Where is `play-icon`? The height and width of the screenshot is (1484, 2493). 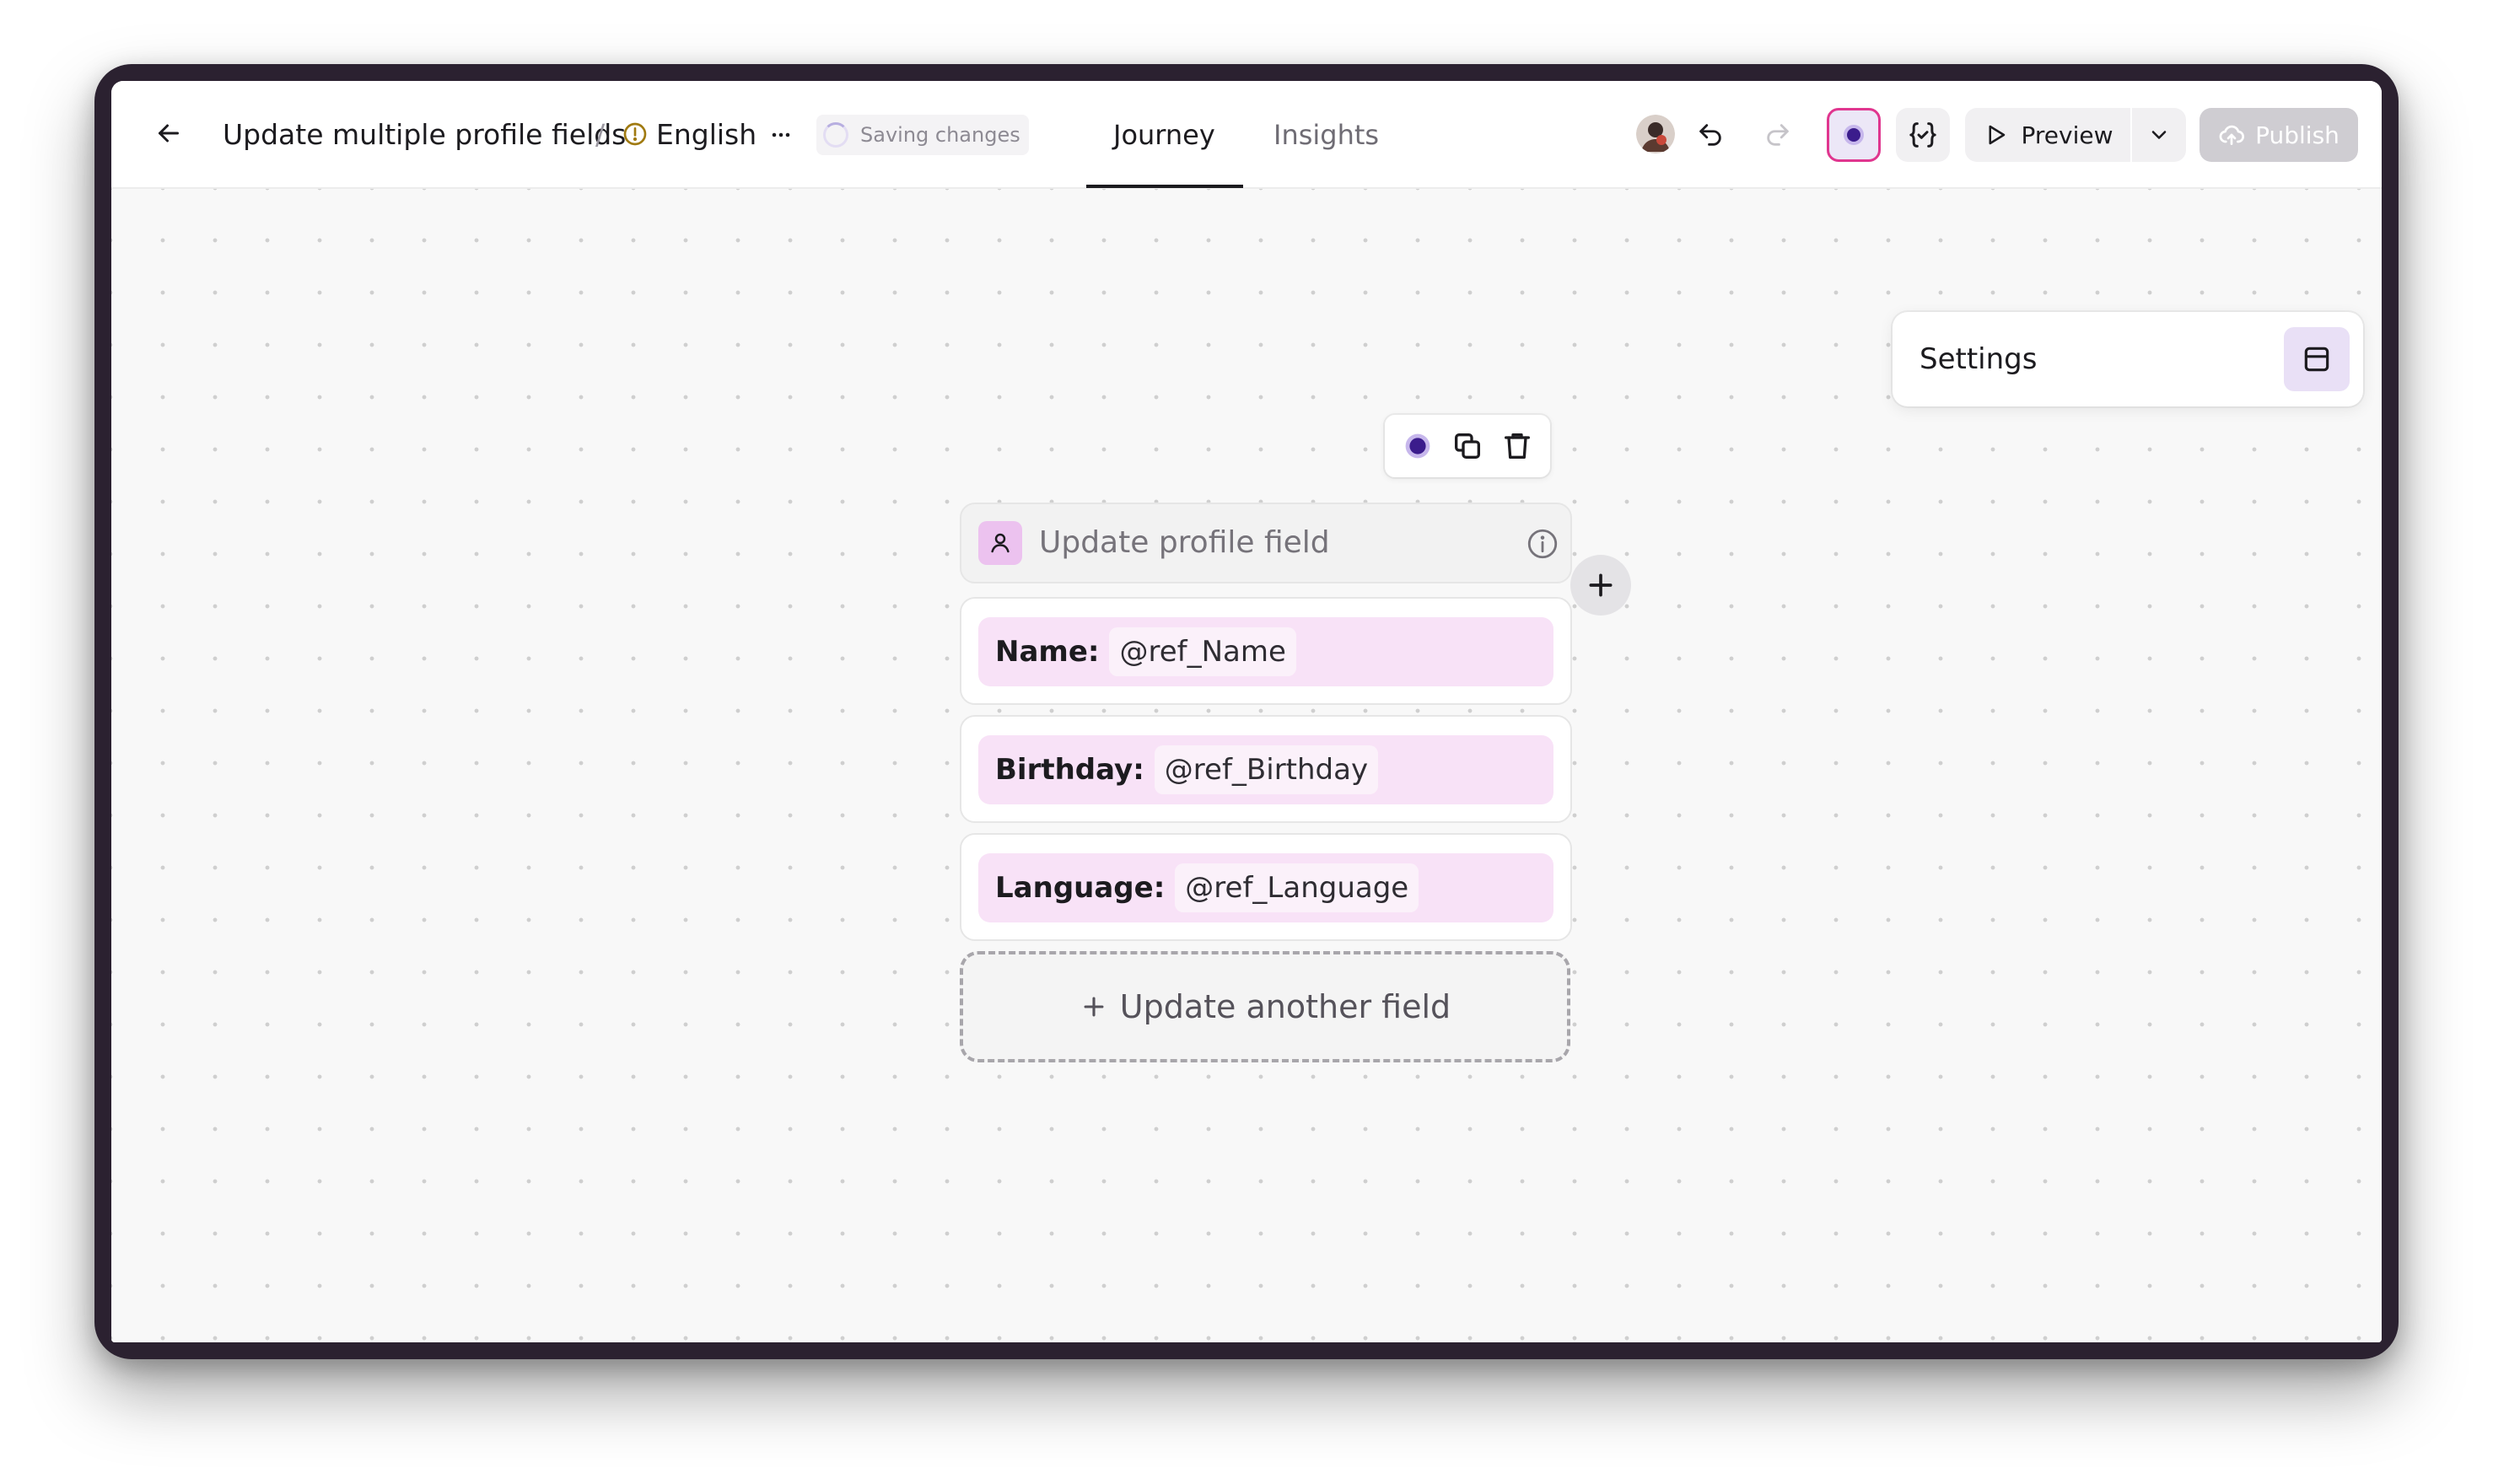
play-icon is located at coordinates (1997, 135).